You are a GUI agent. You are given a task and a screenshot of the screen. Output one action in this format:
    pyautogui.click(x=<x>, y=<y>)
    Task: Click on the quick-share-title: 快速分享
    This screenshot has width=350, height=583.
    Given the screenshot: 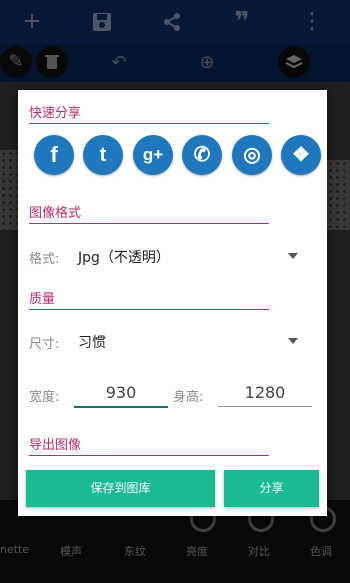 What is the action you would take?
    pyautogui.click(x=55, y=113)
    